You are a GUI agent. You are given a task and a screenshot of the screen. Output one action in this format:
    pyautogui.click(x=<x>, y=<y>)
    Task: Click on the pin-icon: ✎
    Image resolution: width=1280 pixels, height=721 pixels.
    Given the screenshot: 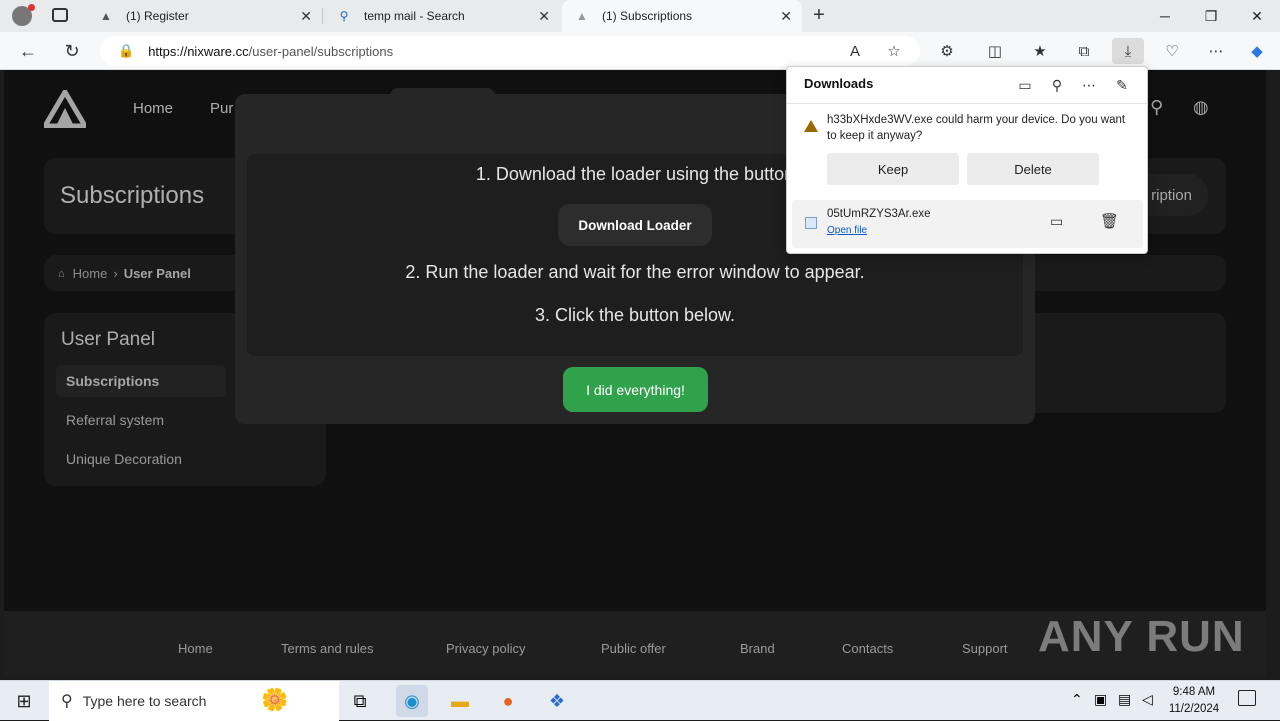 What is the action you would take?
    pyautogui.click(x=1122, y=85)
    